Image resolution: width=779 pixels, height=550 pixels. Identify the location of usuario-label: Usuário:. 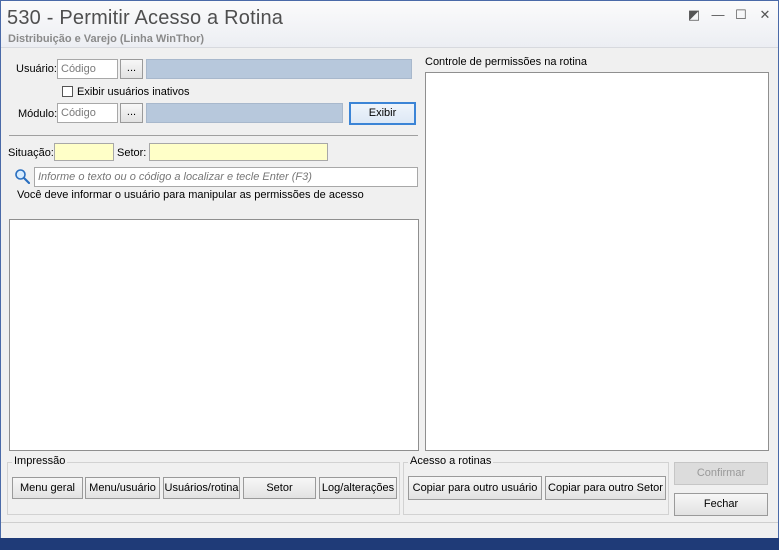
(36, 69).